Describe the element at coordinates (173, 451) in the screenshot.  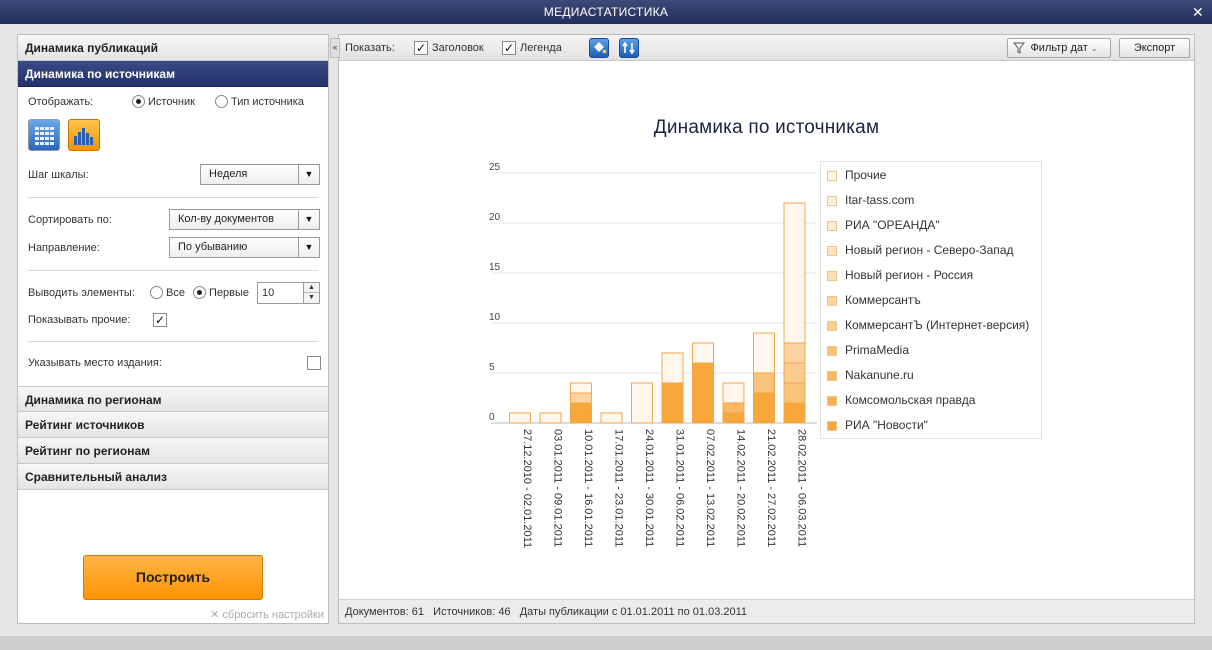
I see `section-region-rating: Рейтинг по регионам` at that location.